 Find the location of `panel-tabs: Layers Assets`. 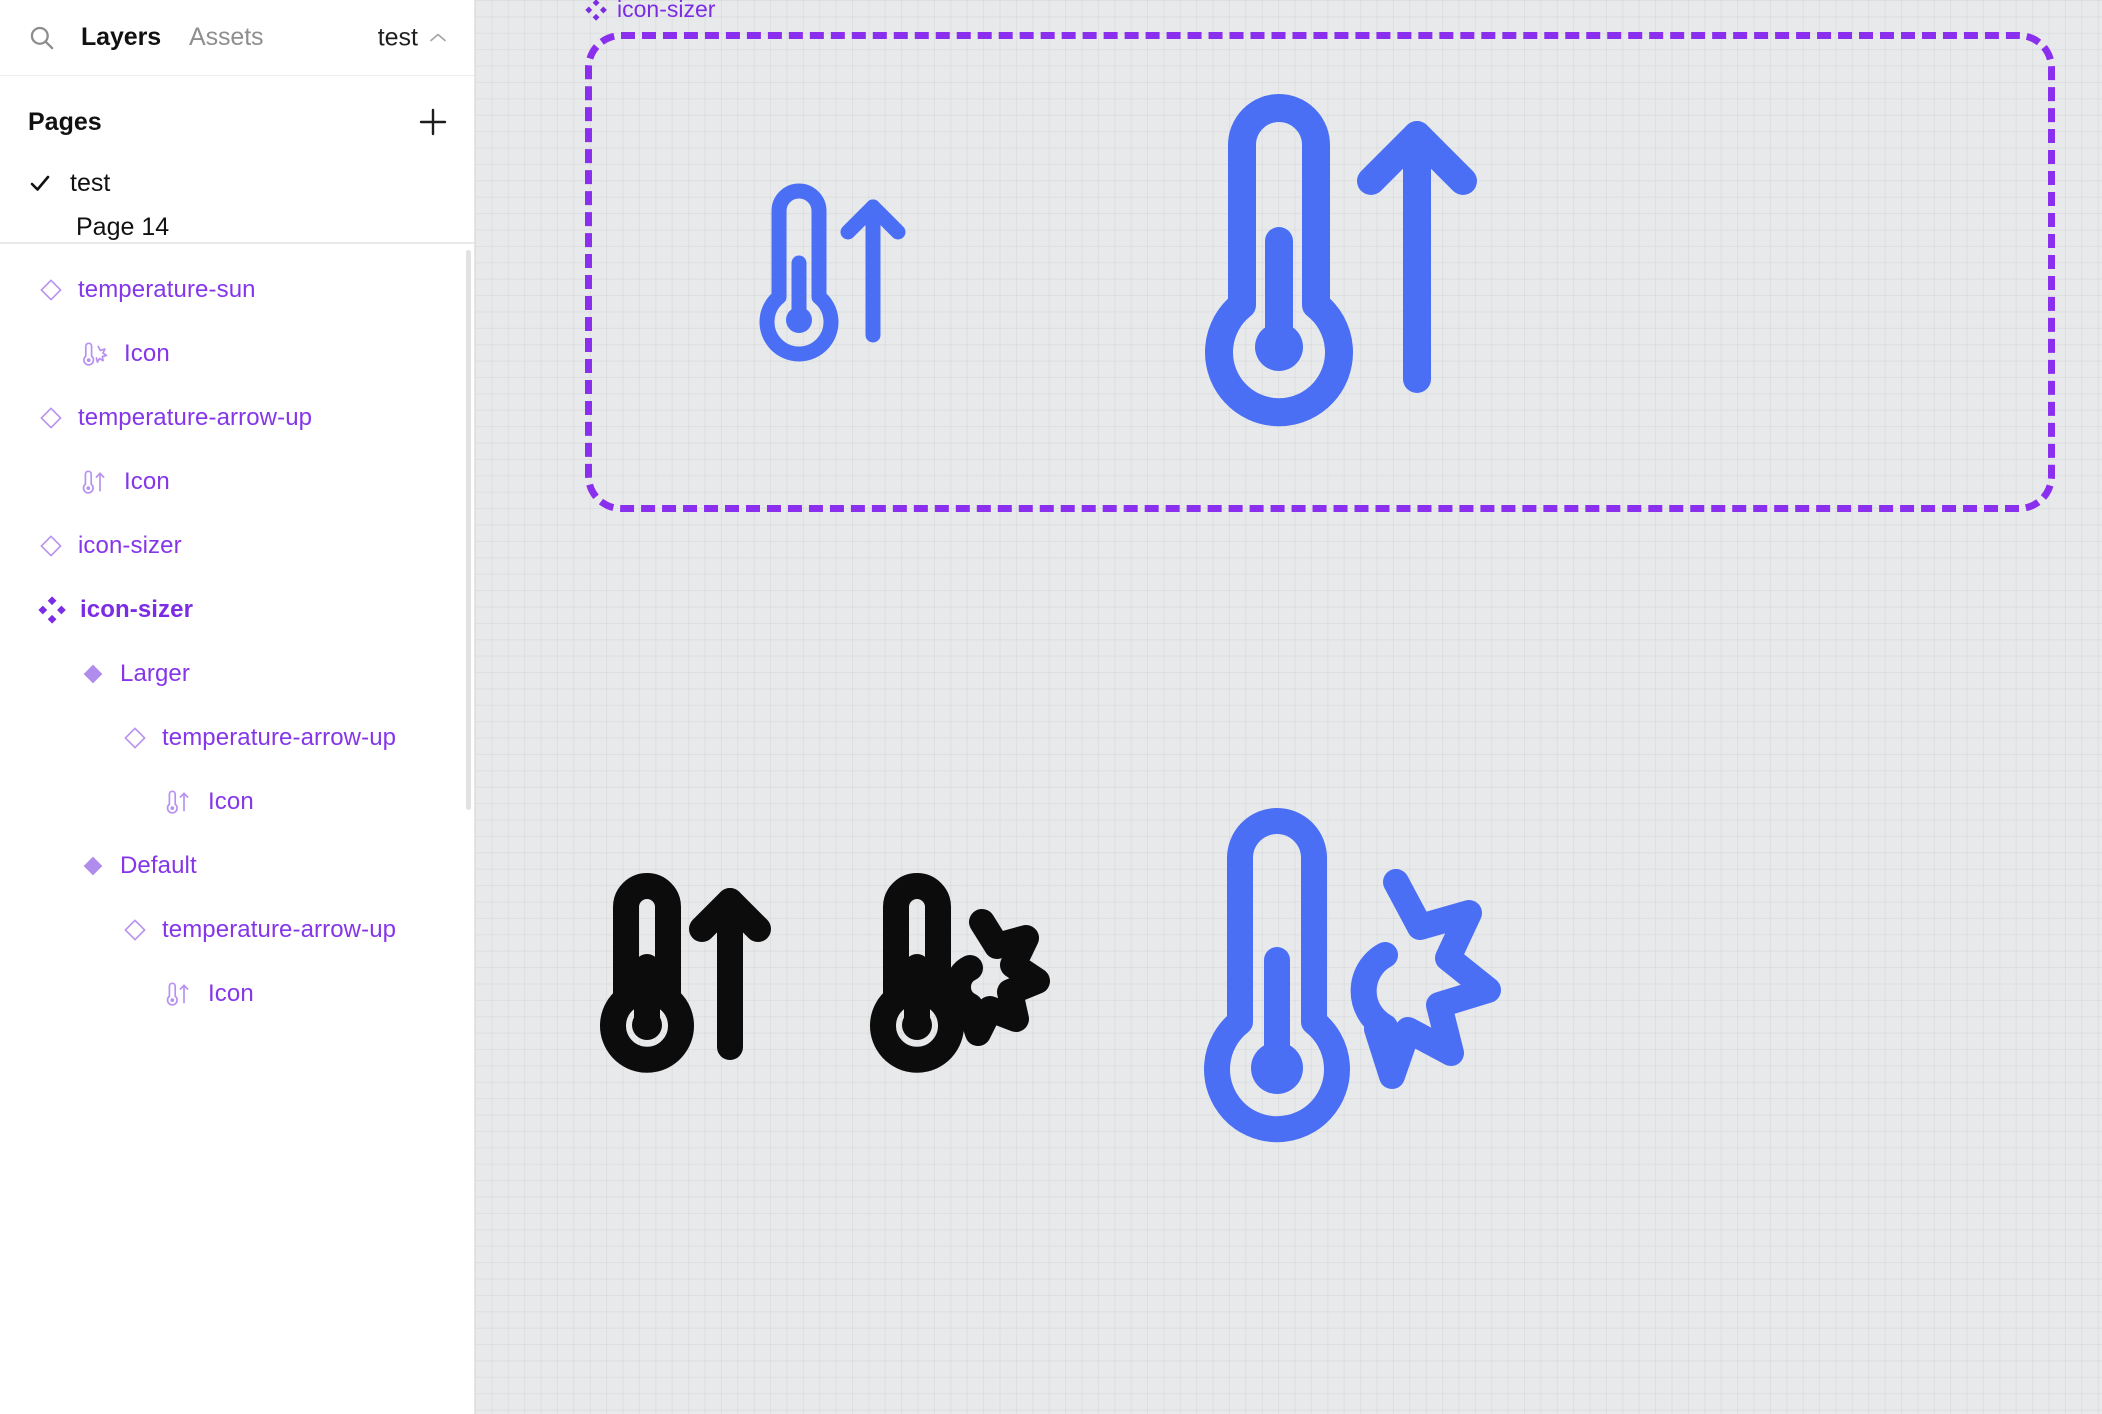

panel-tabs: Layers Assets is located at coordinates (172, 37).